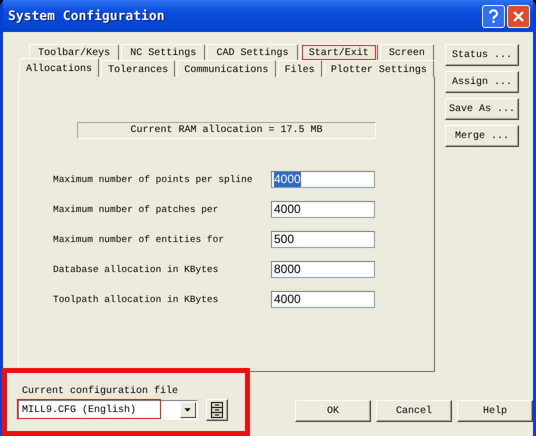 This screenshot has width=536, height=436. What do you see at coordinates (287, 179) in the screenshot?
I see `selected-text: 4000` at bounding box center [287, 179].